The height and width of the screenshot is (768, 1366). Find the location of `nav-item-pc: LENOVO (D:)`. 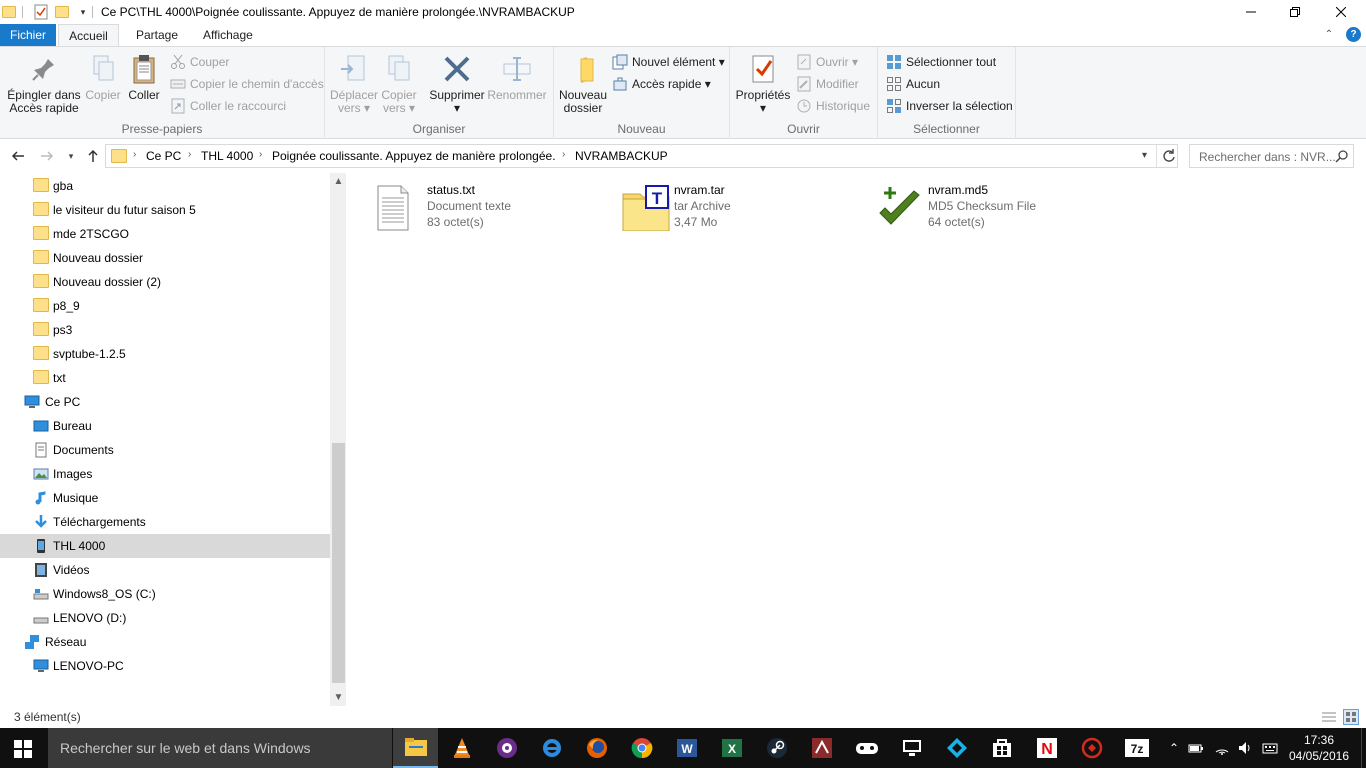

nav-item-pc: LENOVO (D:) is located at coordinates (165, 618).